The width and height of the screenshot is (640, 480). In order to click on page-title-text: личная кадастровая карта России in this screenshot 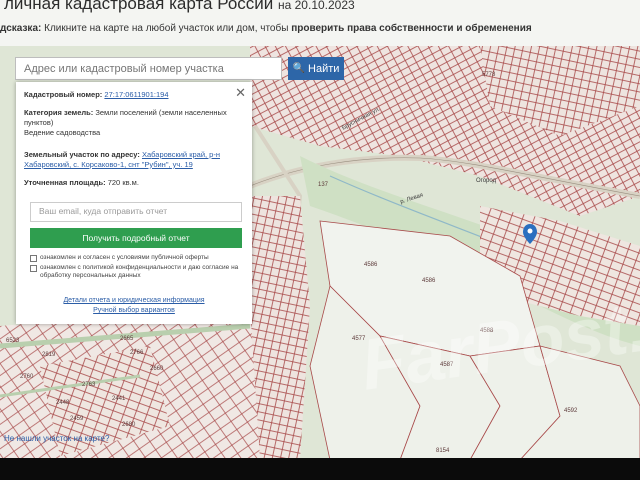, I will do `click(139, 6)`.